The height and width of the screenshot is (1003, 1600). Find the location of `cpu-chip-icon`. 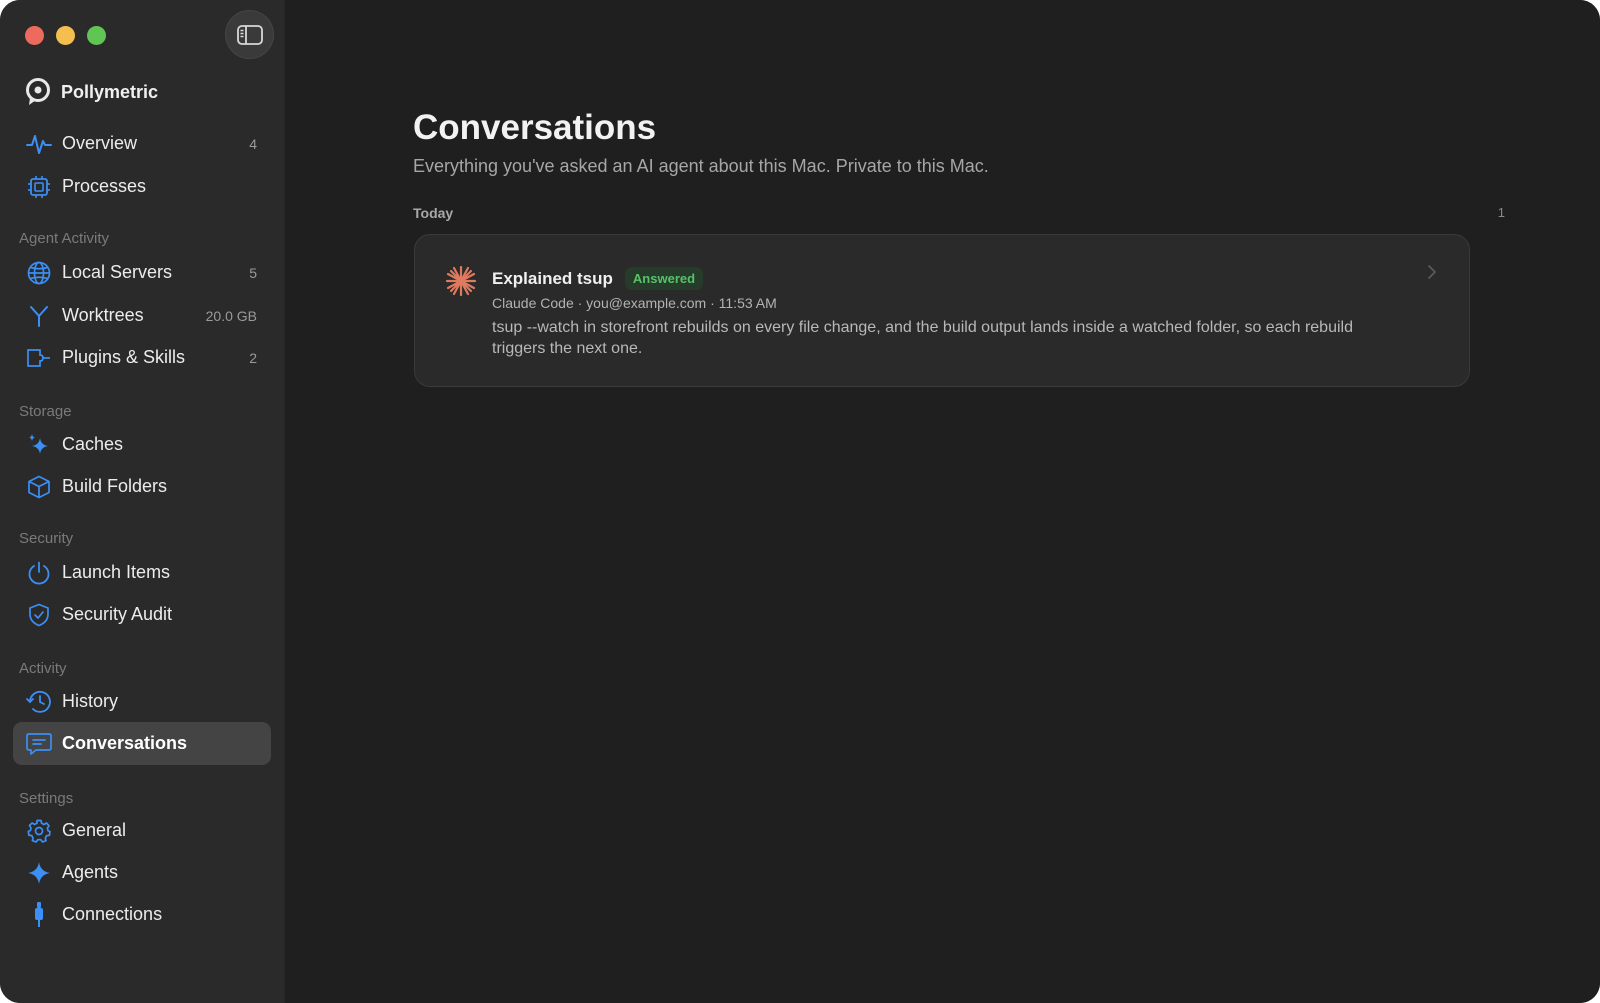

cpu-chip-icon is located at coordinates (39, 187).